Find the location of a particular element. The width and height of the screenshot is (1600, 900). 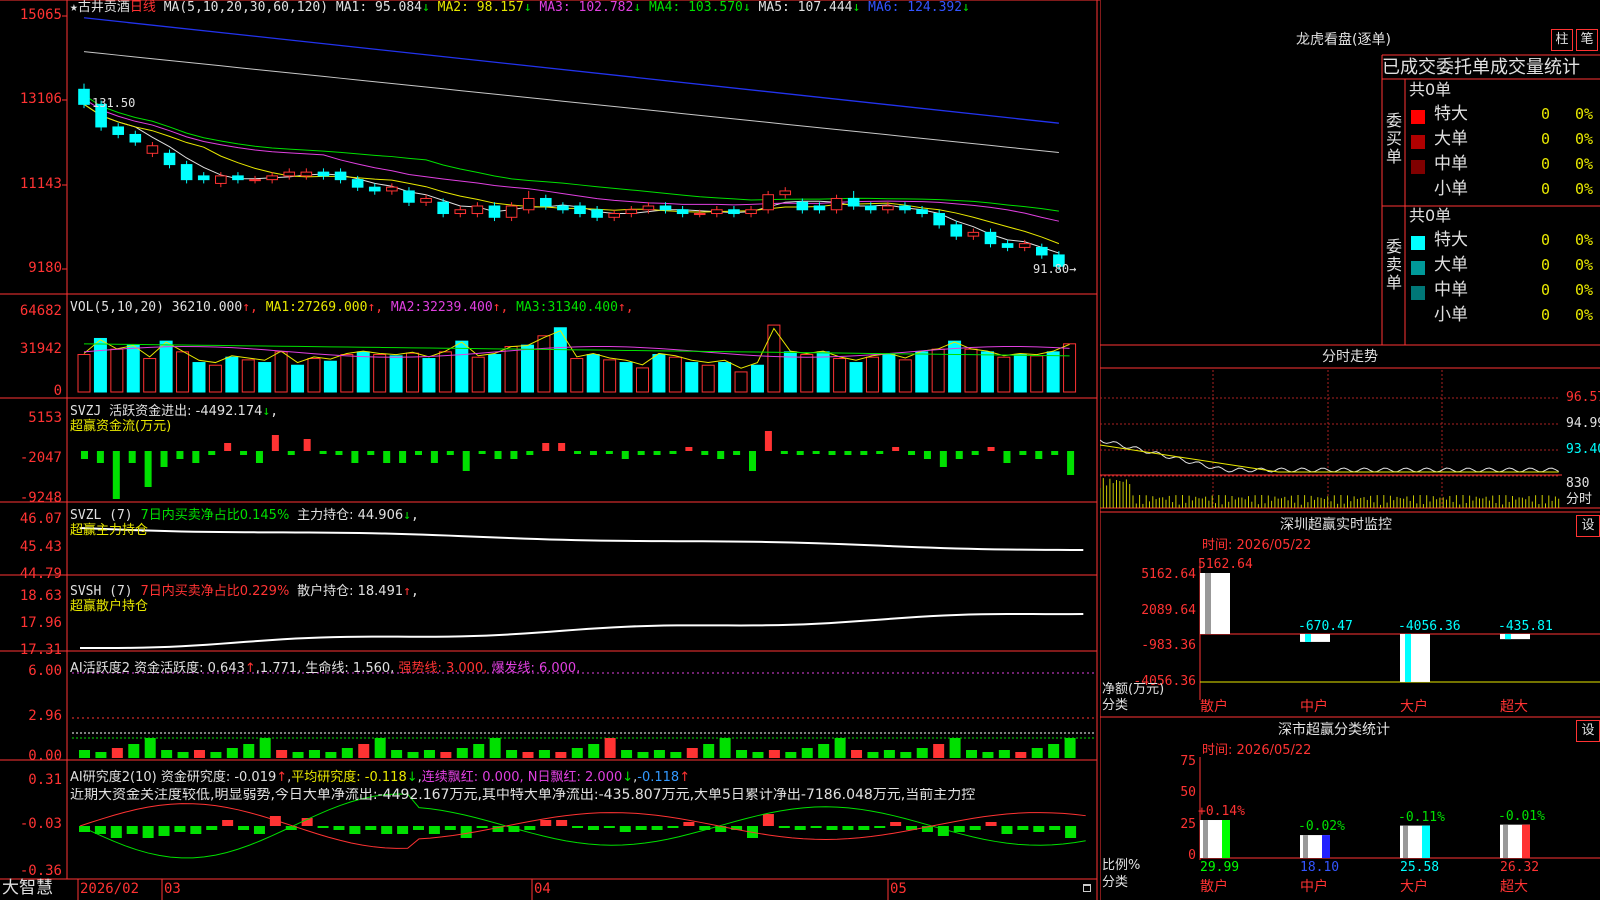

monitor-bar-shade is located at coordinates (1508, 637).